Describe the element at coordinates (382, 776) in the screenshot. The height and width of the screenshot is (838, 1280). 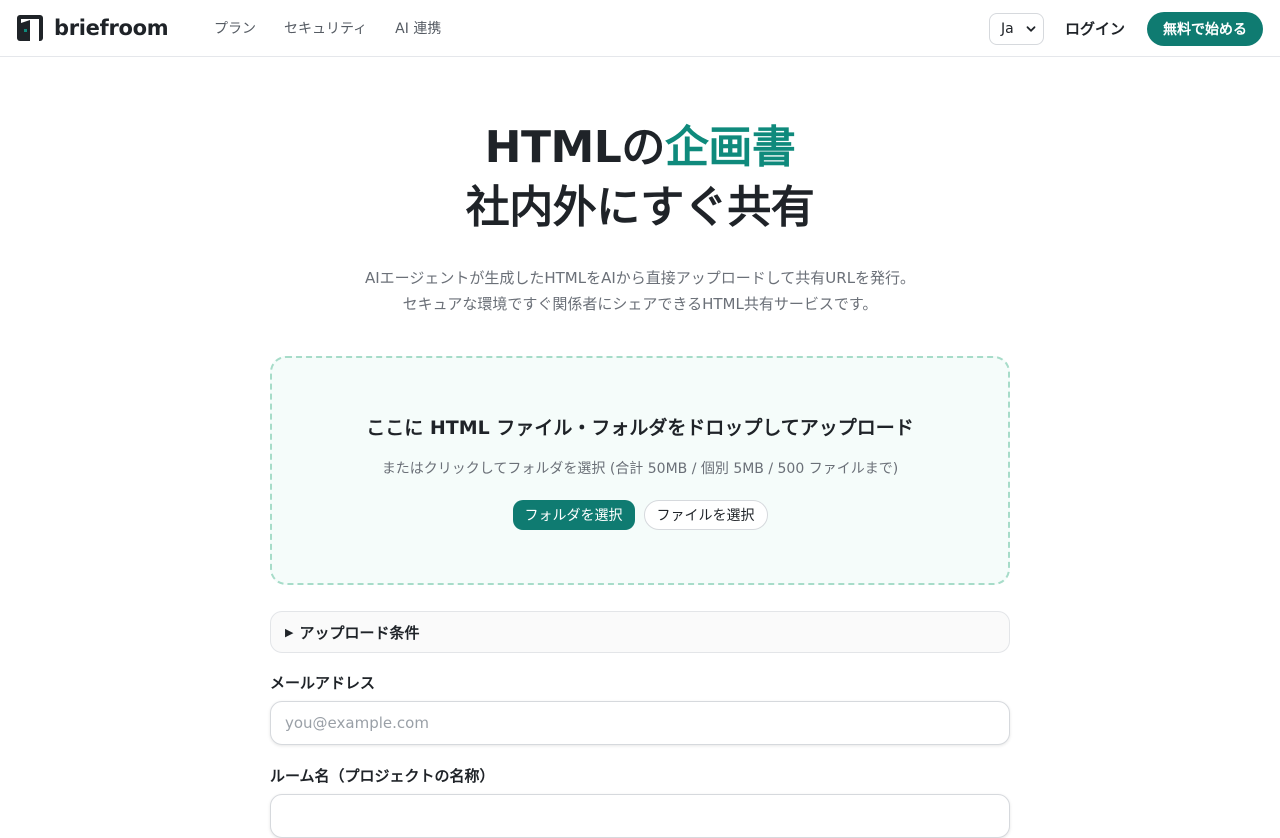
I see `room-name-label: ルーム名（プロジェクトの名称）` at that location.